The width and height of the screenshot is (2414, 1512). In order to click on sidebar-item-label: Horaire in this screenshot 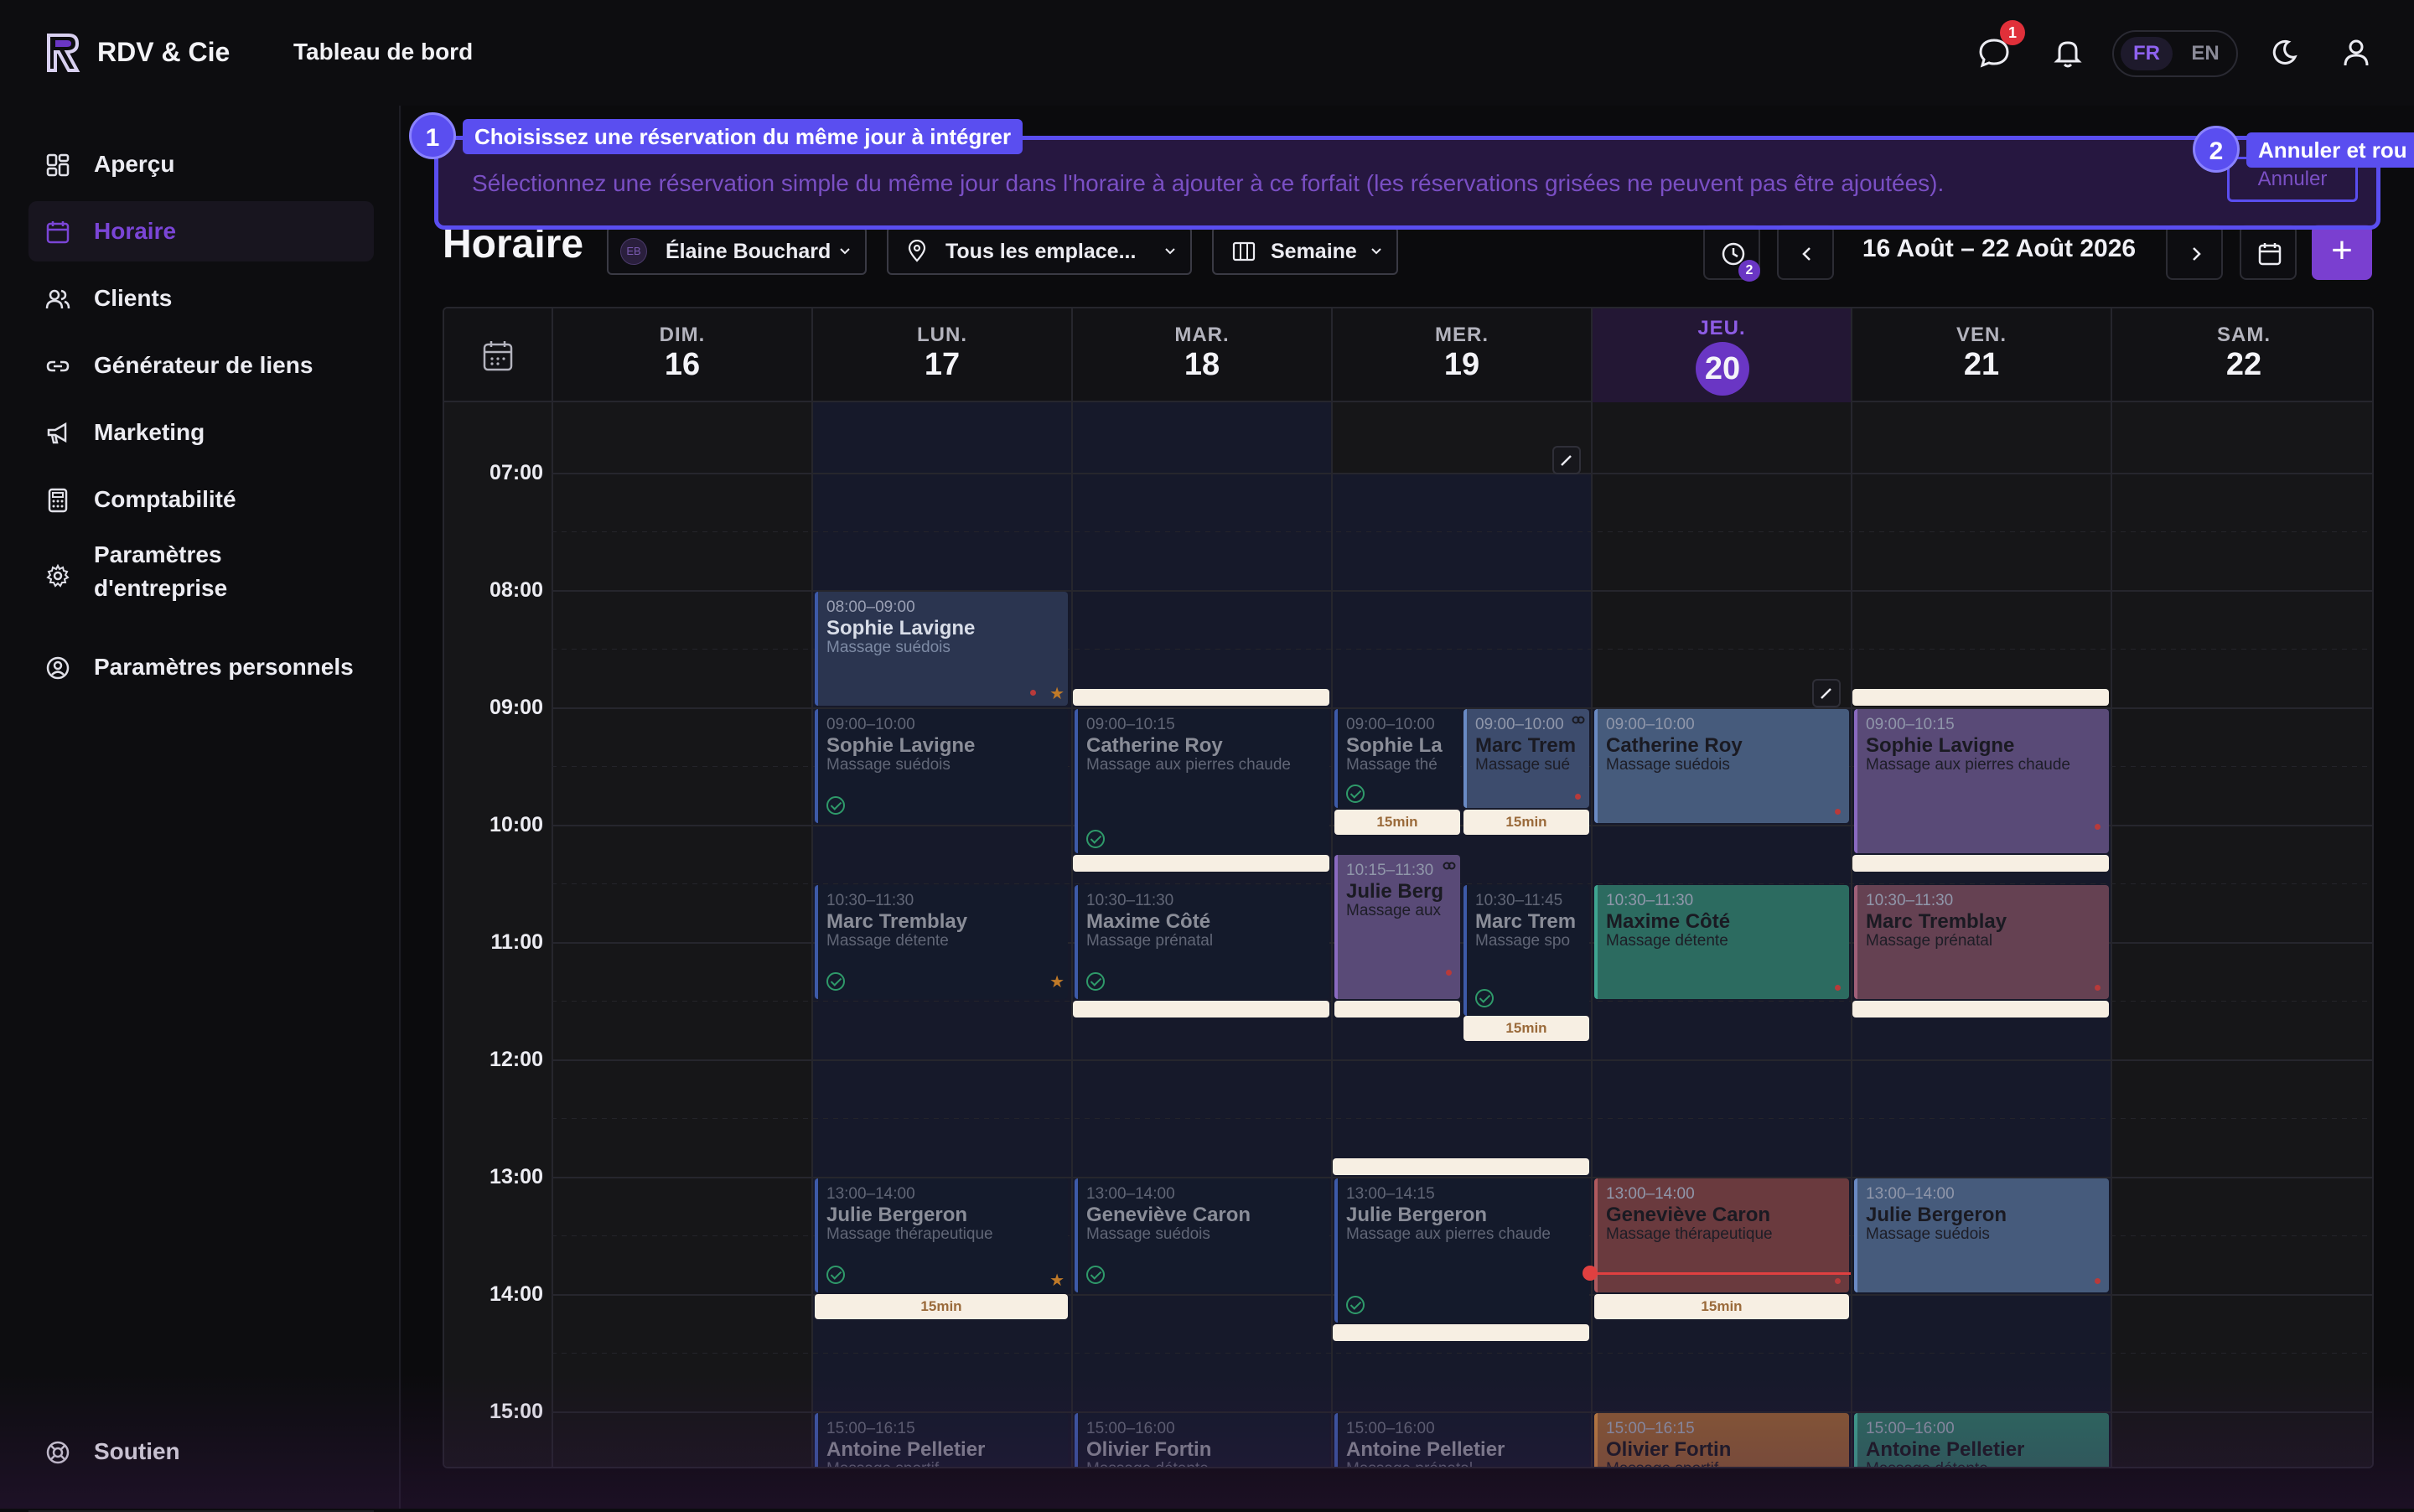, I will do `click(136, 231)`.